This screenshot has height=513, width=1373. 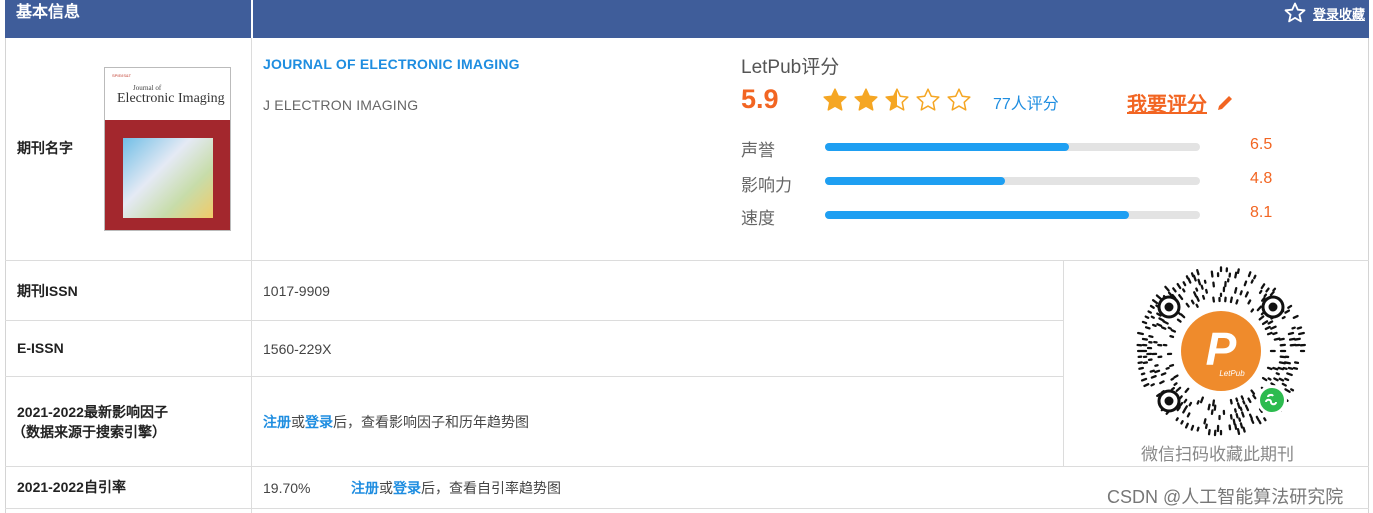 What do you see at coordinates (1261, 144) in the screenshot?
I see `reputation-value: 6.5` at bounding box center [1261, 144].